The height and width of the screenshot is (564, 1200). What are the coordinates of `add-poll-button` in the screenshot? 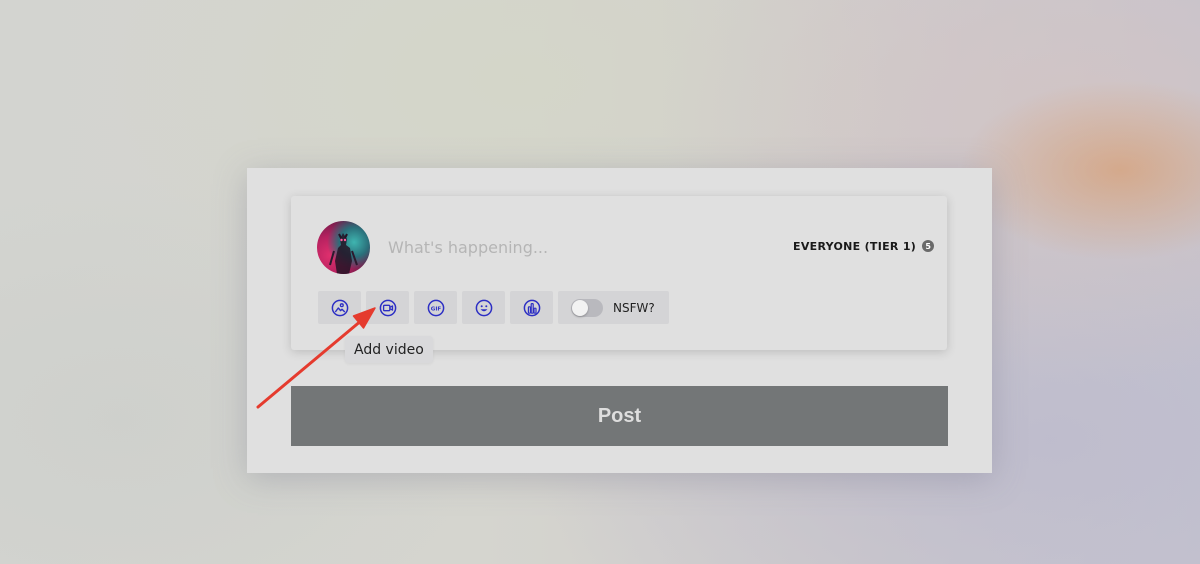 It's located at (531, 307).